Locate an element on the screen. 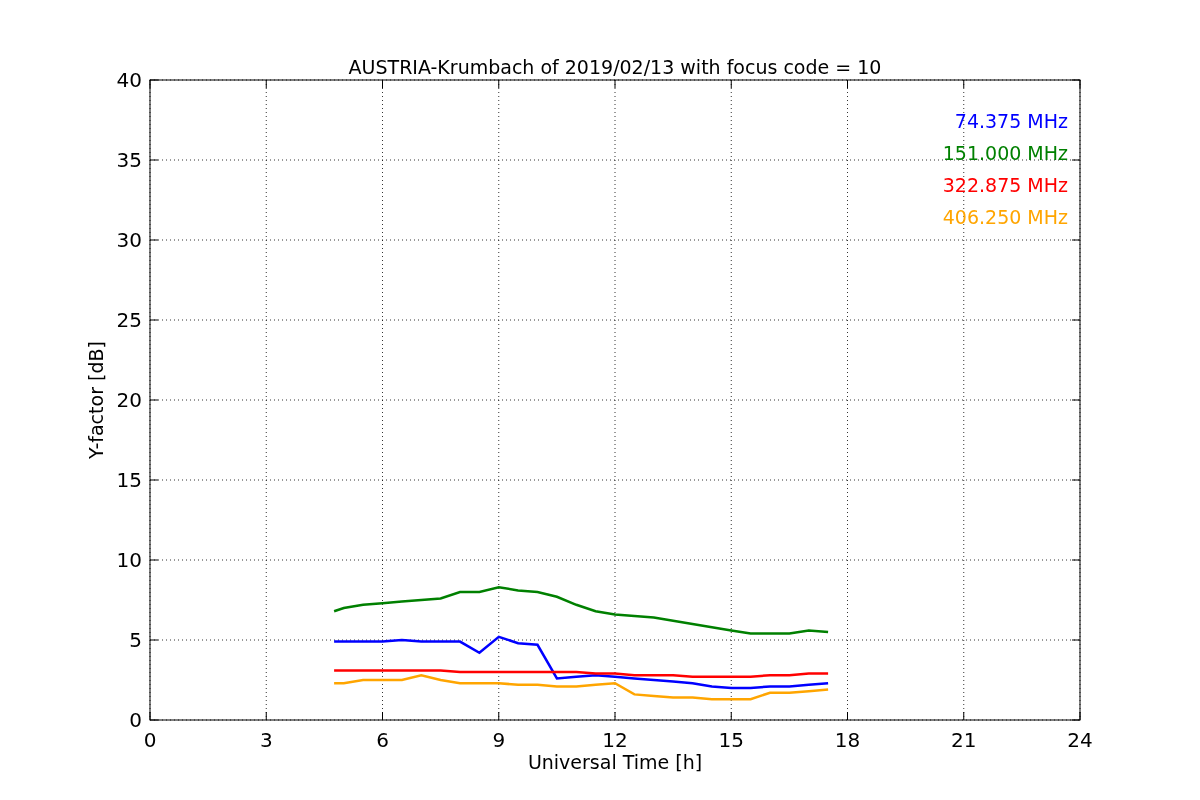  y-tick-label: 0 is located at coordinates (135, 720).